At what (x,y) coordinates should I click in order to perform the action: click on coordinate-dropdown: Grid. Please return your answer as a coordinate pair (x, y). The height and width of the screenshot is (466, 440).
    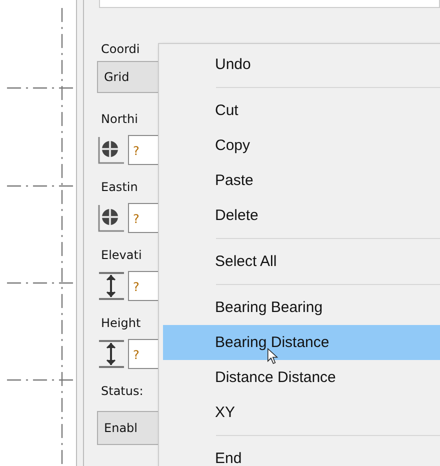
    Looking at the image, I should click on (129, 77).